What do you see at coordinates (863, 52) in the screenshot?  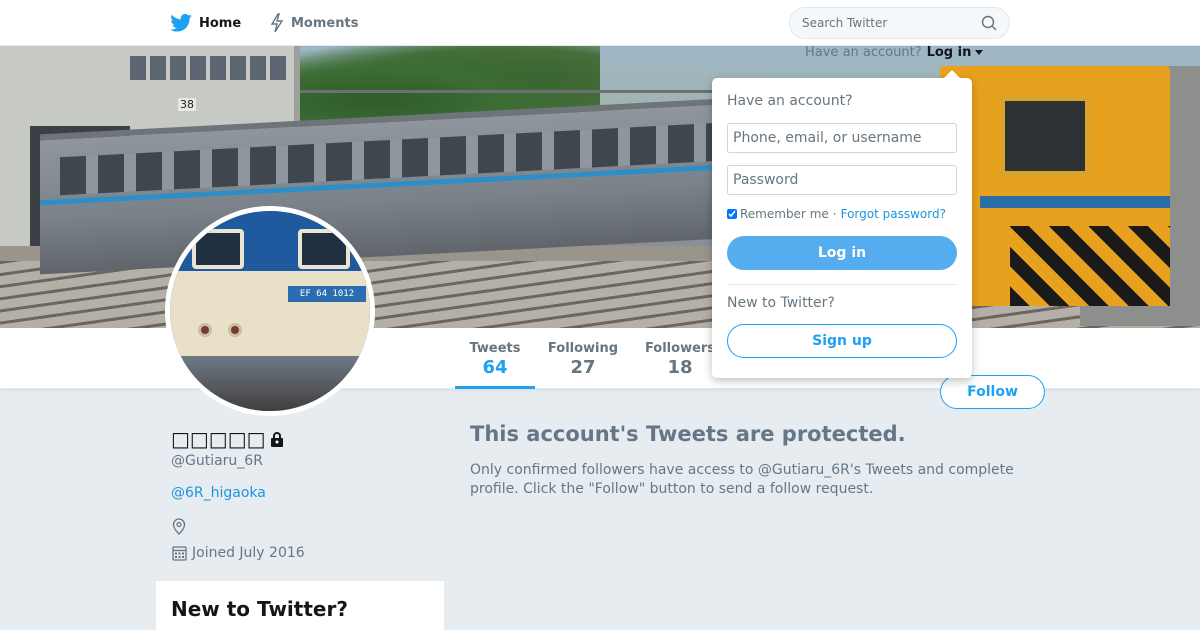 I see `login-hint-prompt: Have an account?` at bounding box center [863, 52].